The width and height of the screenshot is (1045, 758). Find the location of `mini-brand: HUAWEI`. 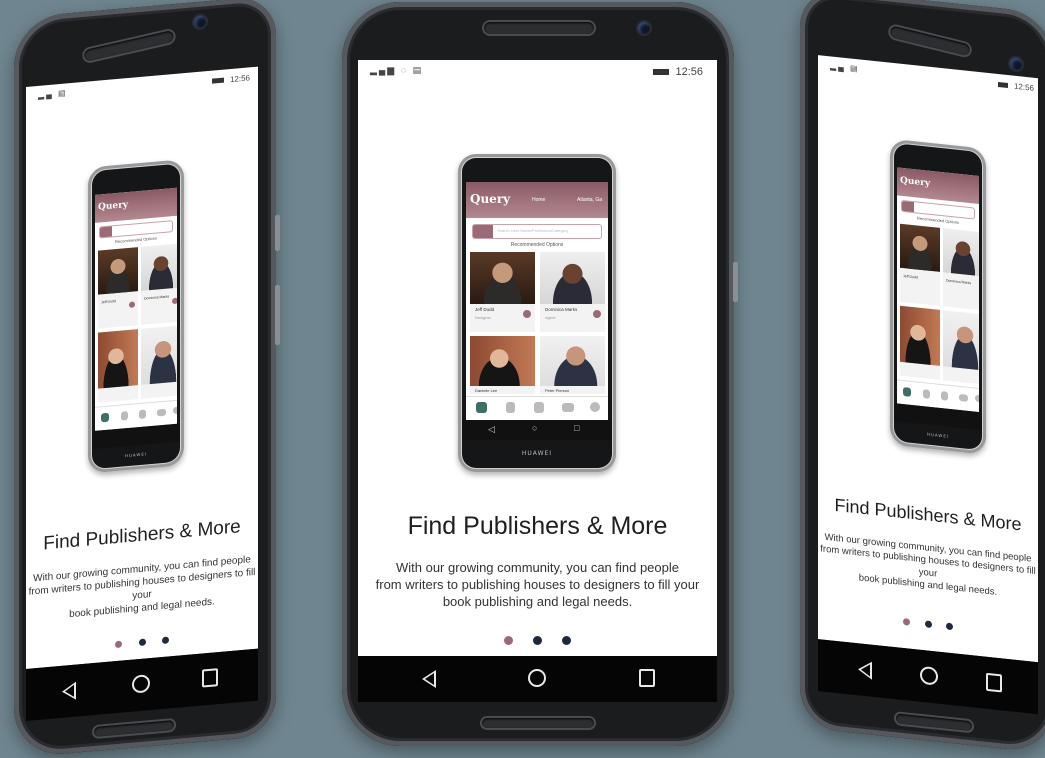

mini-brand: HUAWEI is located at coordinates (136, 455).